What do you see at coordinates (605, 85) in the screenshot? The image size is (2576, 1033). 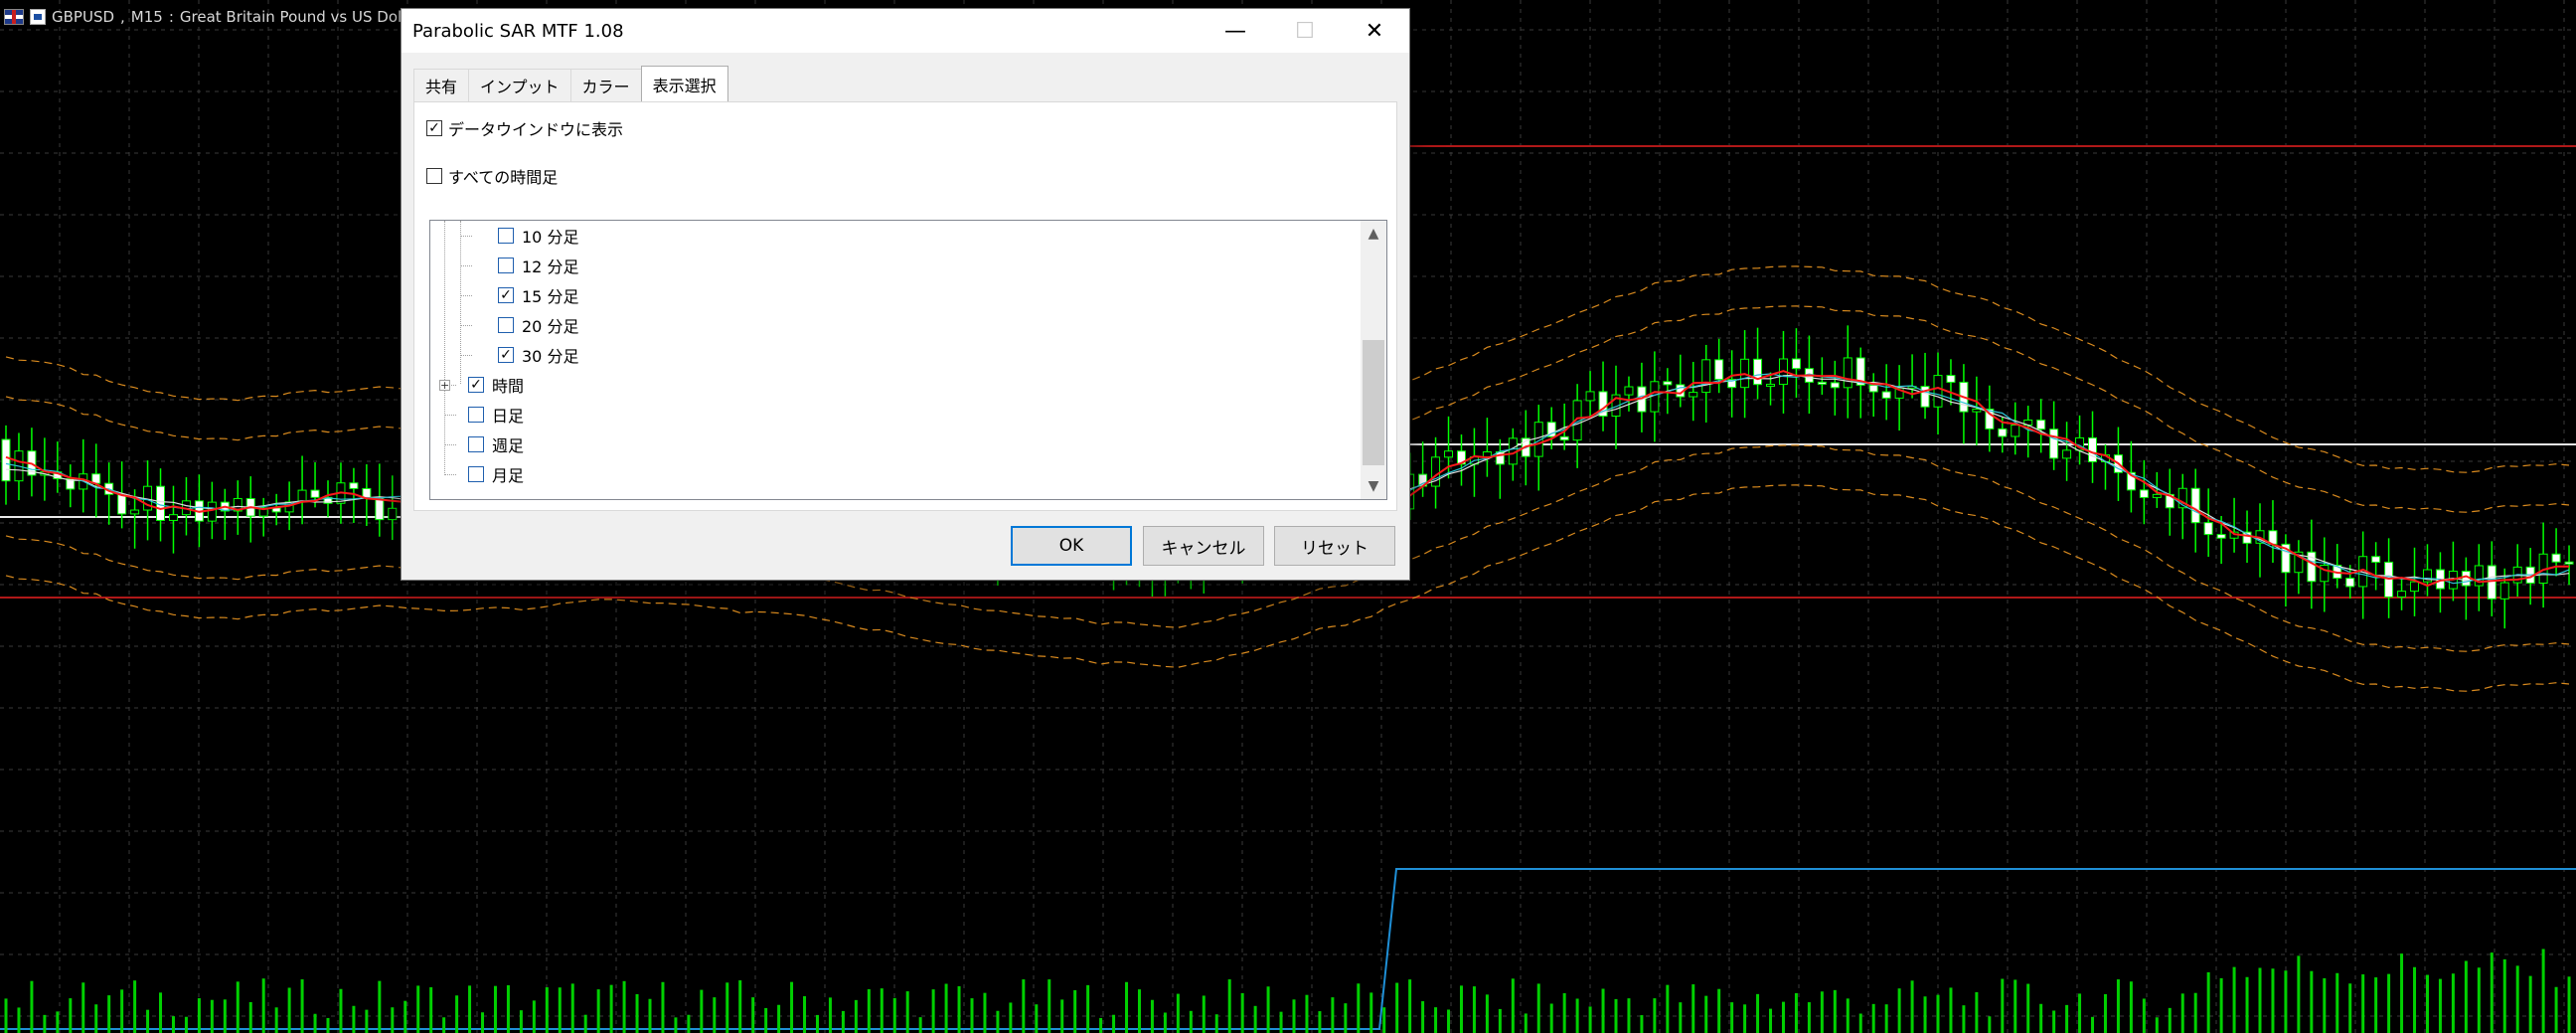 I see `tab-colors: カラー` at bounding box center [605, 85].